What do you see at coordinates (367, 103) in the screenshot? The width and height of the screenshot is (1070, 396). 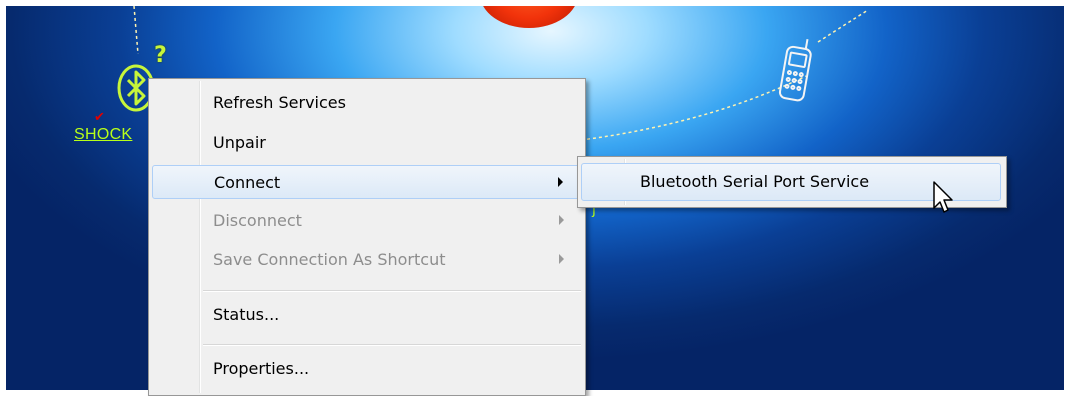 I see `menu-item-refresh-services: Refresh Services` at bounding box center [367, 103].